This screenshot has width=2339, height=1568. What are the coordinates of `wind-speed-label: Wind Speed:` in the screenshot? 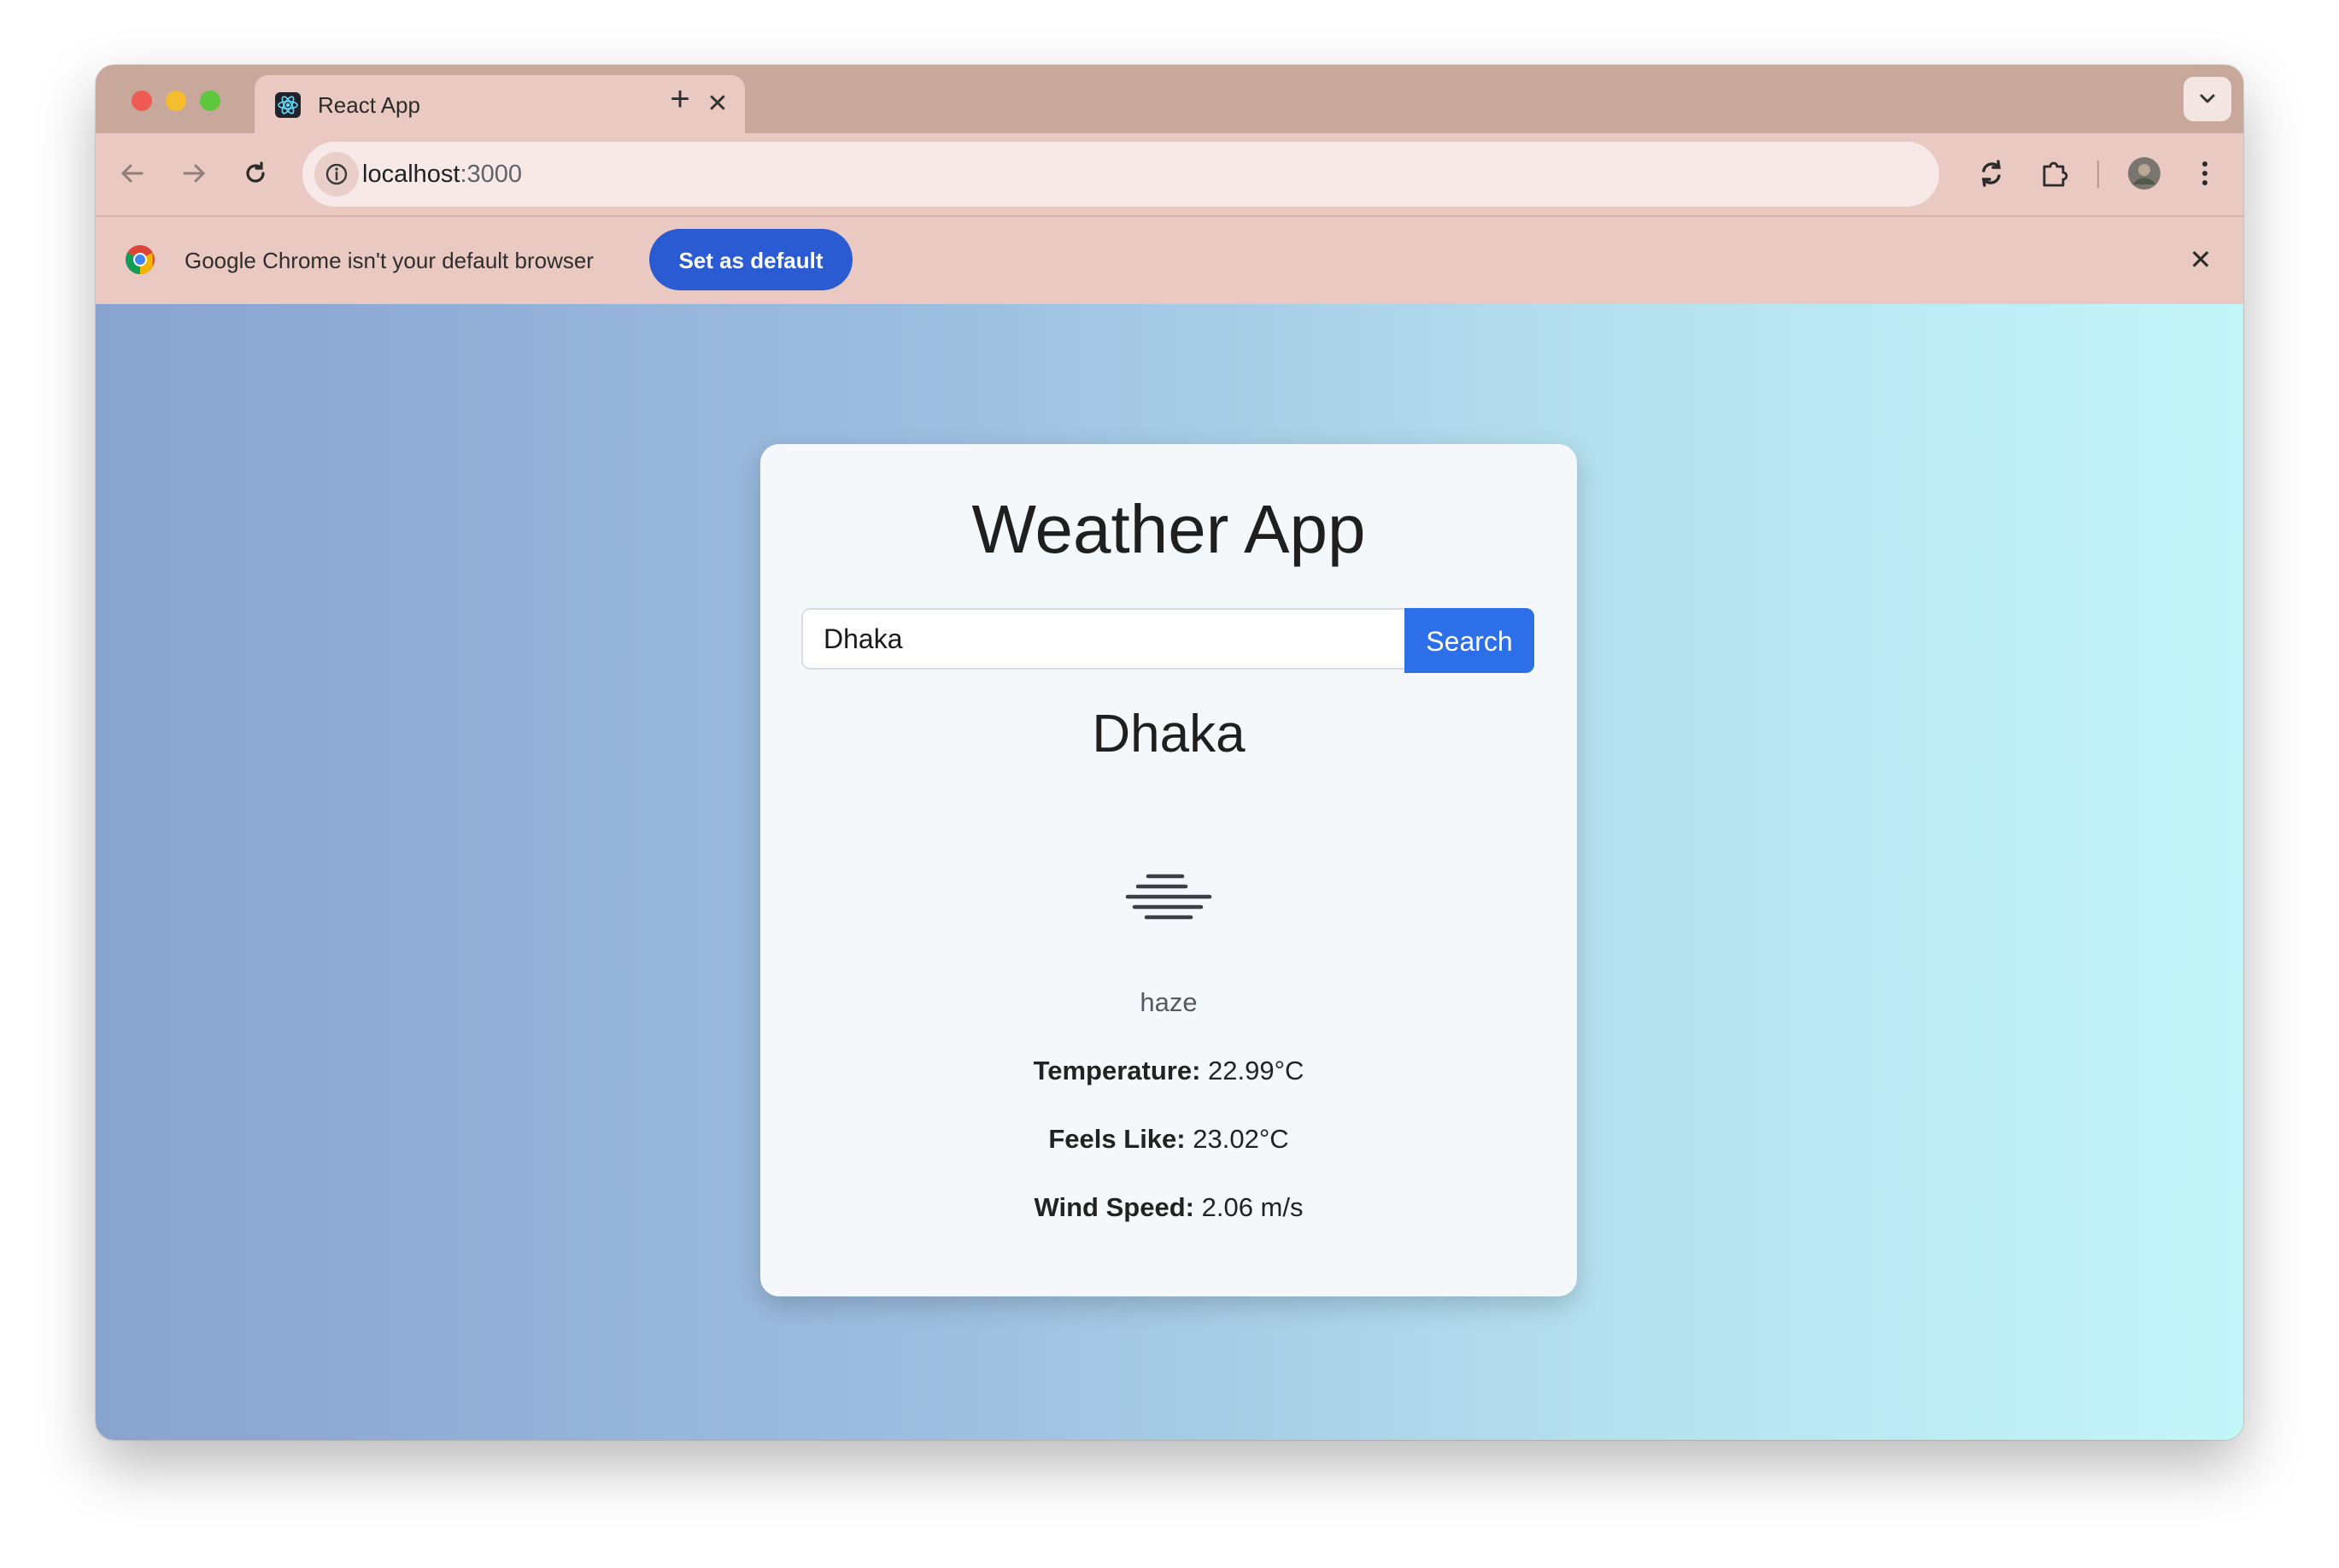 It's located at (1114, 1207).